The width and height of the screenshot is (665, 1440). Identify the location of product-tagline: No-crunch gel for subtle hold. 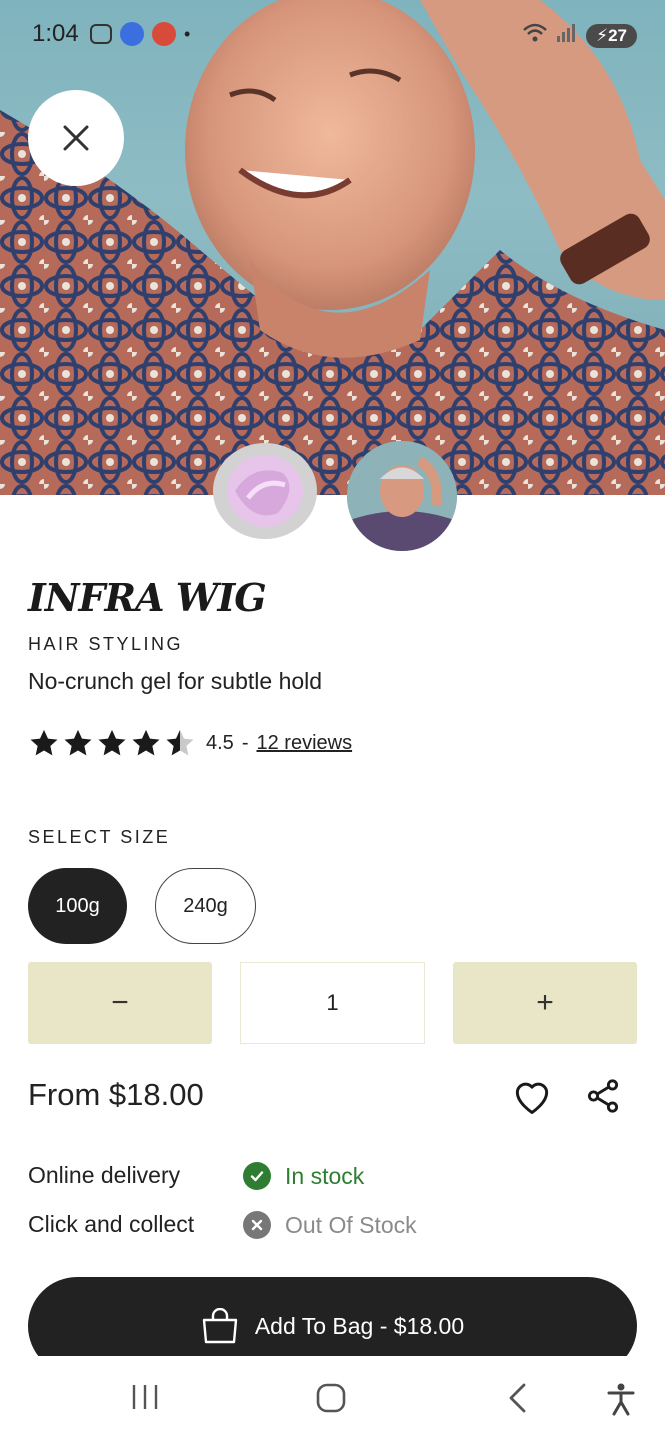
(175, 681).